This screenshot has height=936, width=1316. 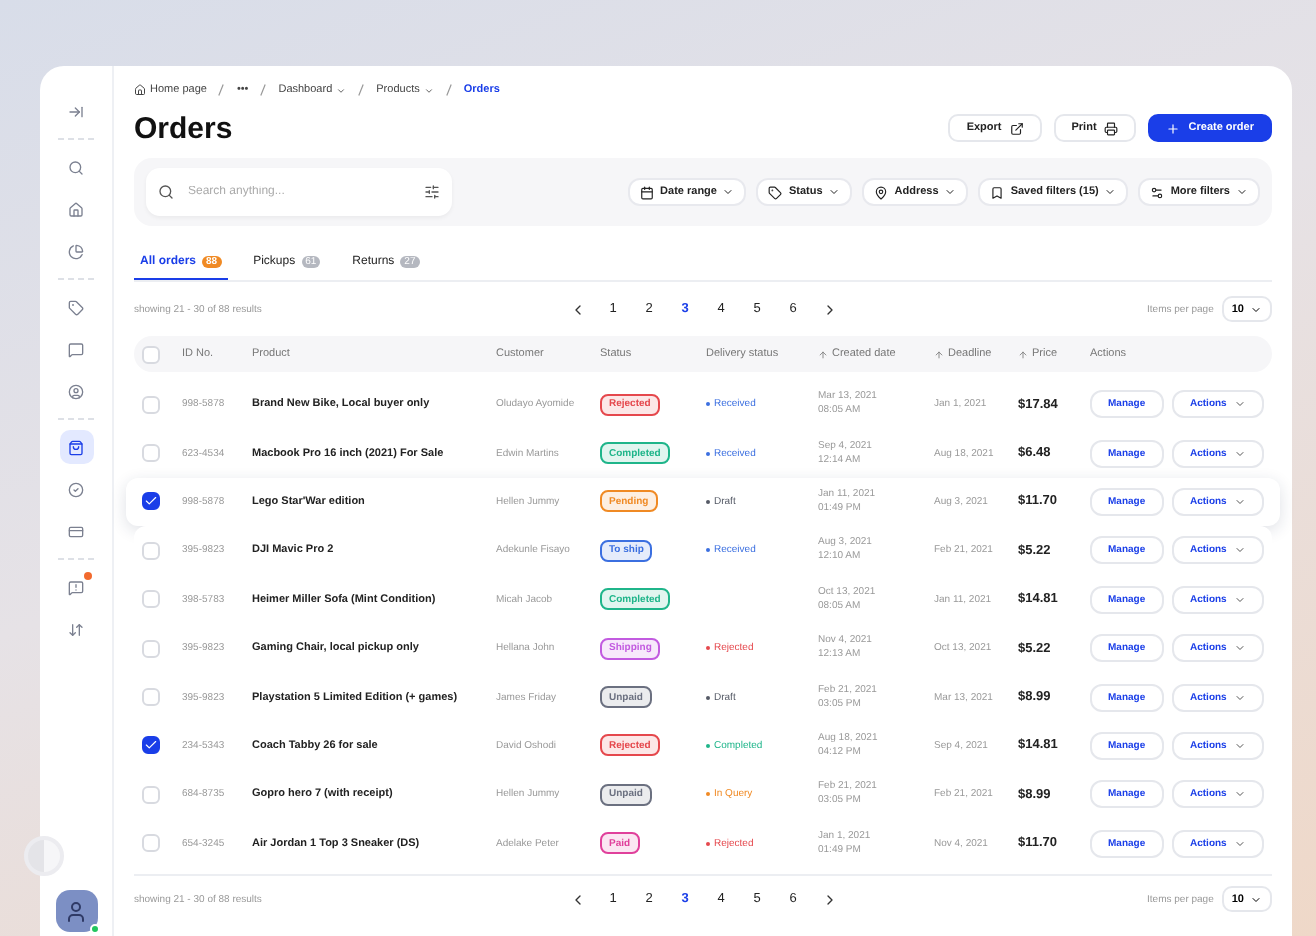 What do you see at coordinates (997, 192) in the screenshot?
I see `bookmark-icon` at bounding box center [997, 192].